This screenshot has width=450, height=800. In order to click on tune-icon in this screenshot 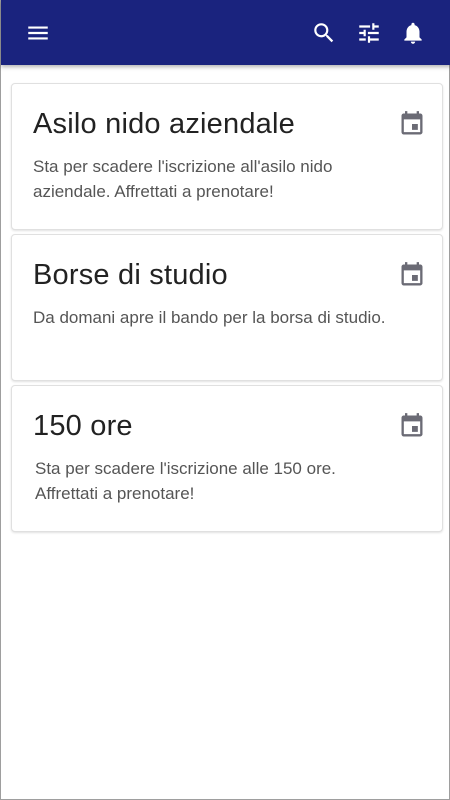, I will do `click(369, 33)`.